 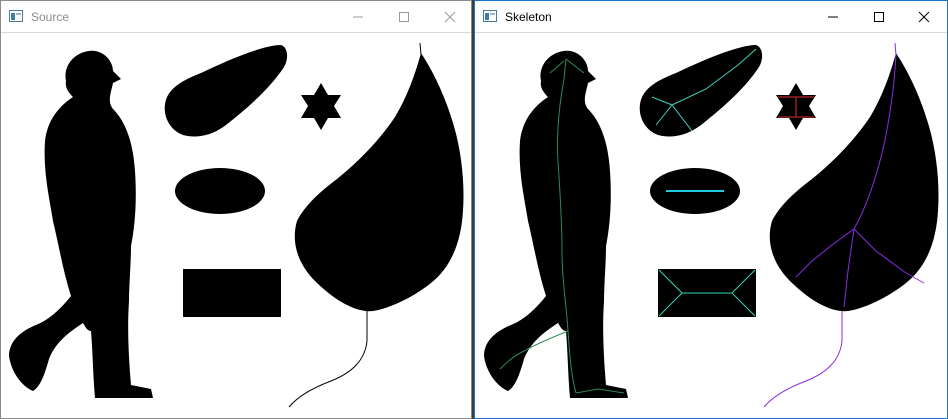 I want to click on source-titlebar: Source, so click(x=236, y=17).